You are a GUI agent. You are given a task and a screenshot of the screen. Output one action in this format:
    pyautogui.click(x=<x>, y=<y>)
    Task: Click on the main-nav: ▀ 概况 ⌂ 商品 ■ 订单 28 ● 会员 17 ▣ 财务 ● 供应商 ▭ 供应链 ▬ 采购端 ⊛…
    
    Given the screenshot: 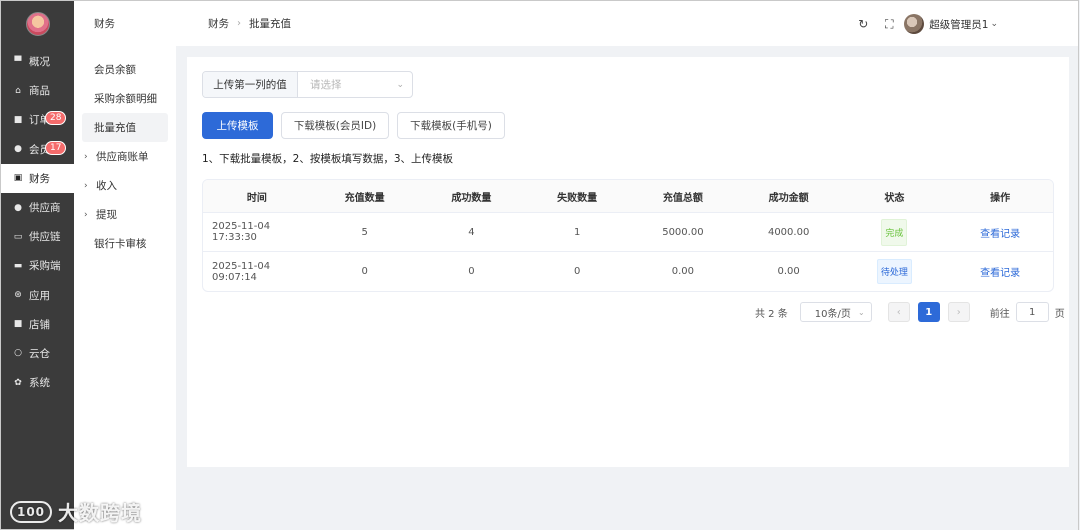 What is the action you would take?
    pyautogui.click(x=37, y=265)
    